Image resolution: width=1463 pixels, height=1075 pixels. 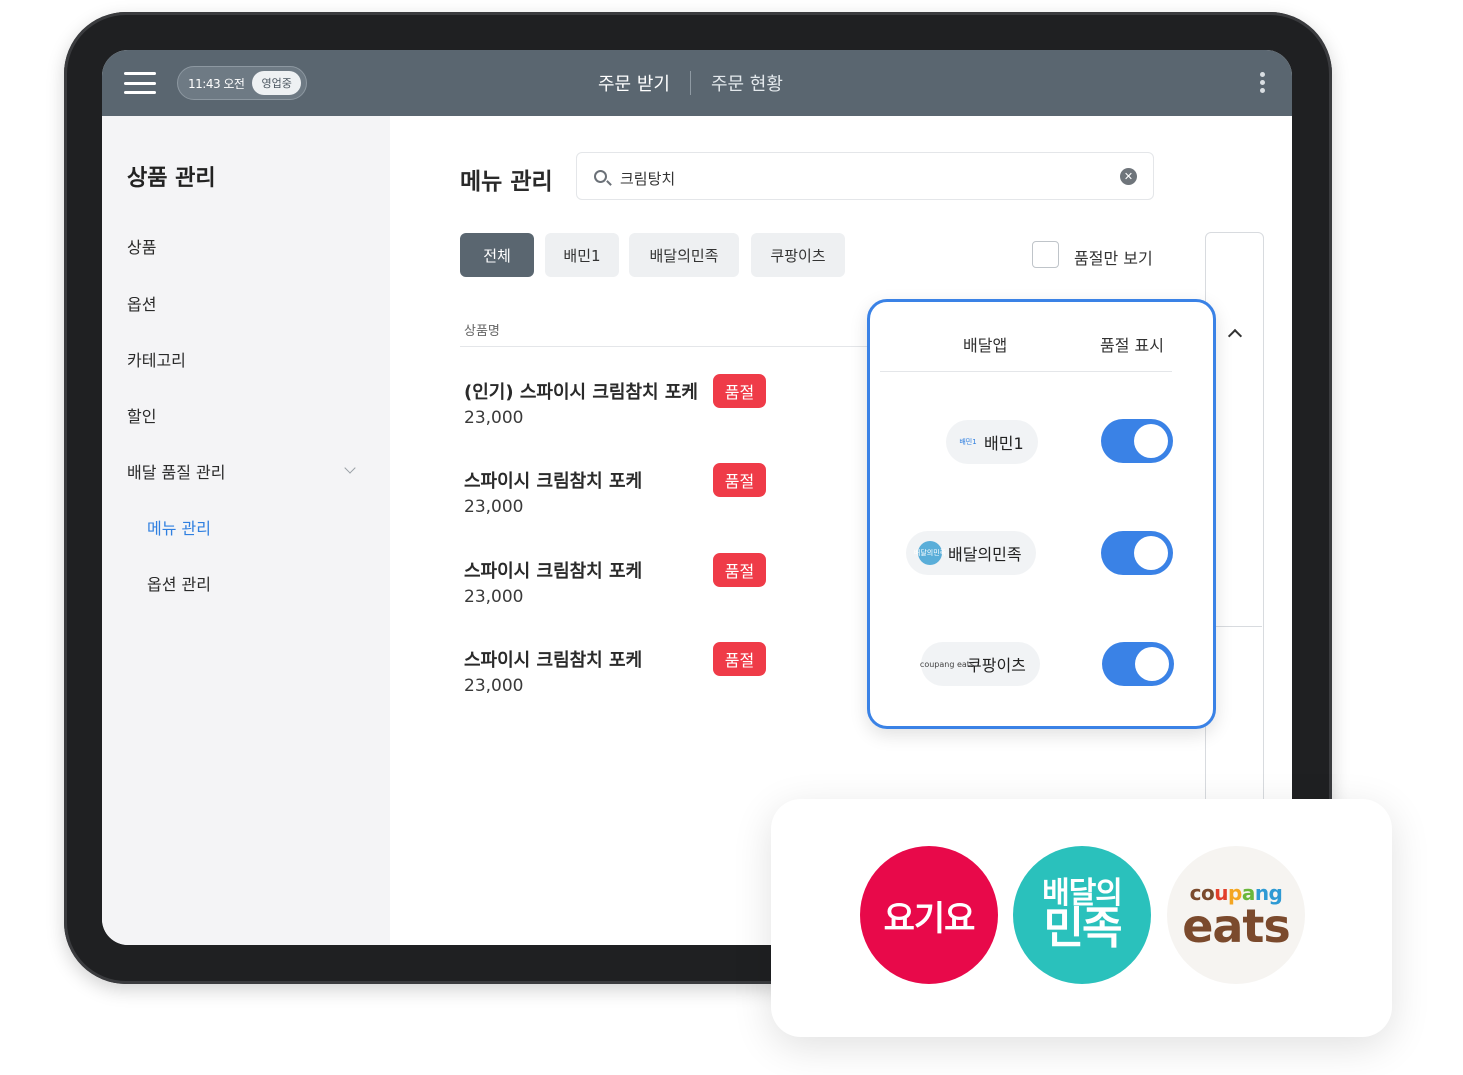 I want to click on baemin1-logo-icon: 배민1, so click(x=968, y=442).